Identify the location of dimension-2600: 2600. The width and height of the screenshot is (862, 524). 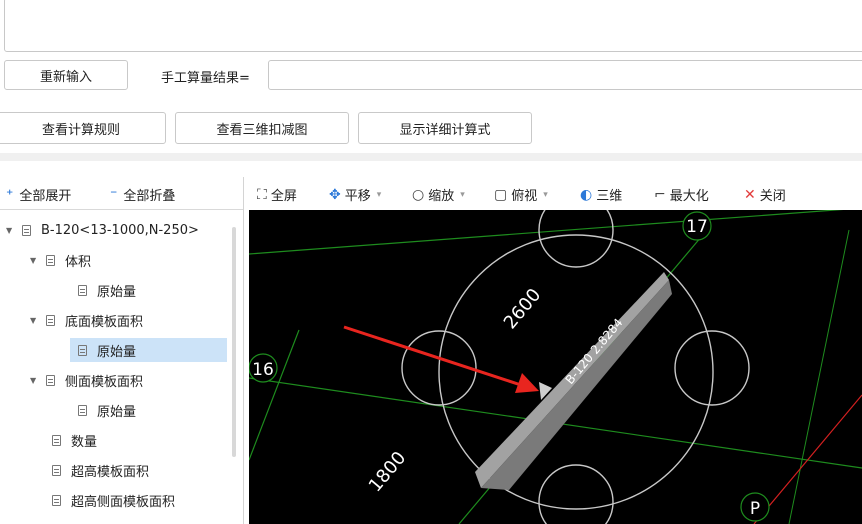
(523, 309).